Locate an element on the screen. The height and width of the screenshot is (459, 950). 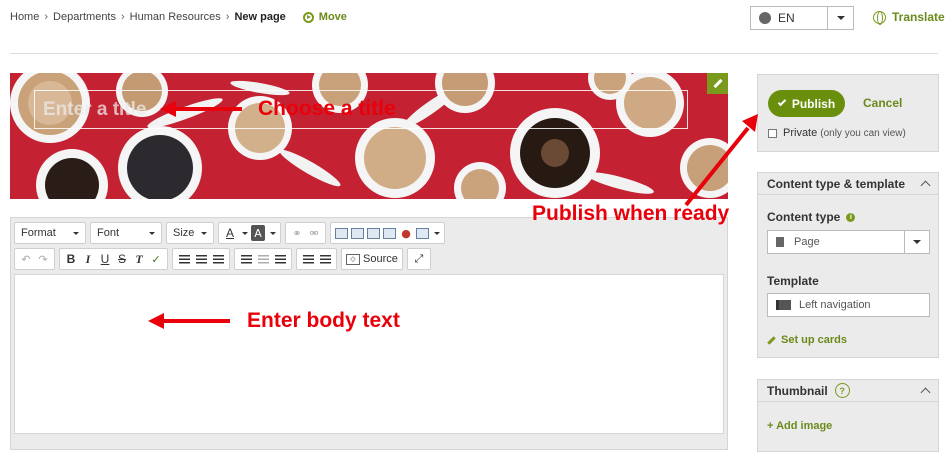
body-arrow-head is located at coordinates (156, 321).